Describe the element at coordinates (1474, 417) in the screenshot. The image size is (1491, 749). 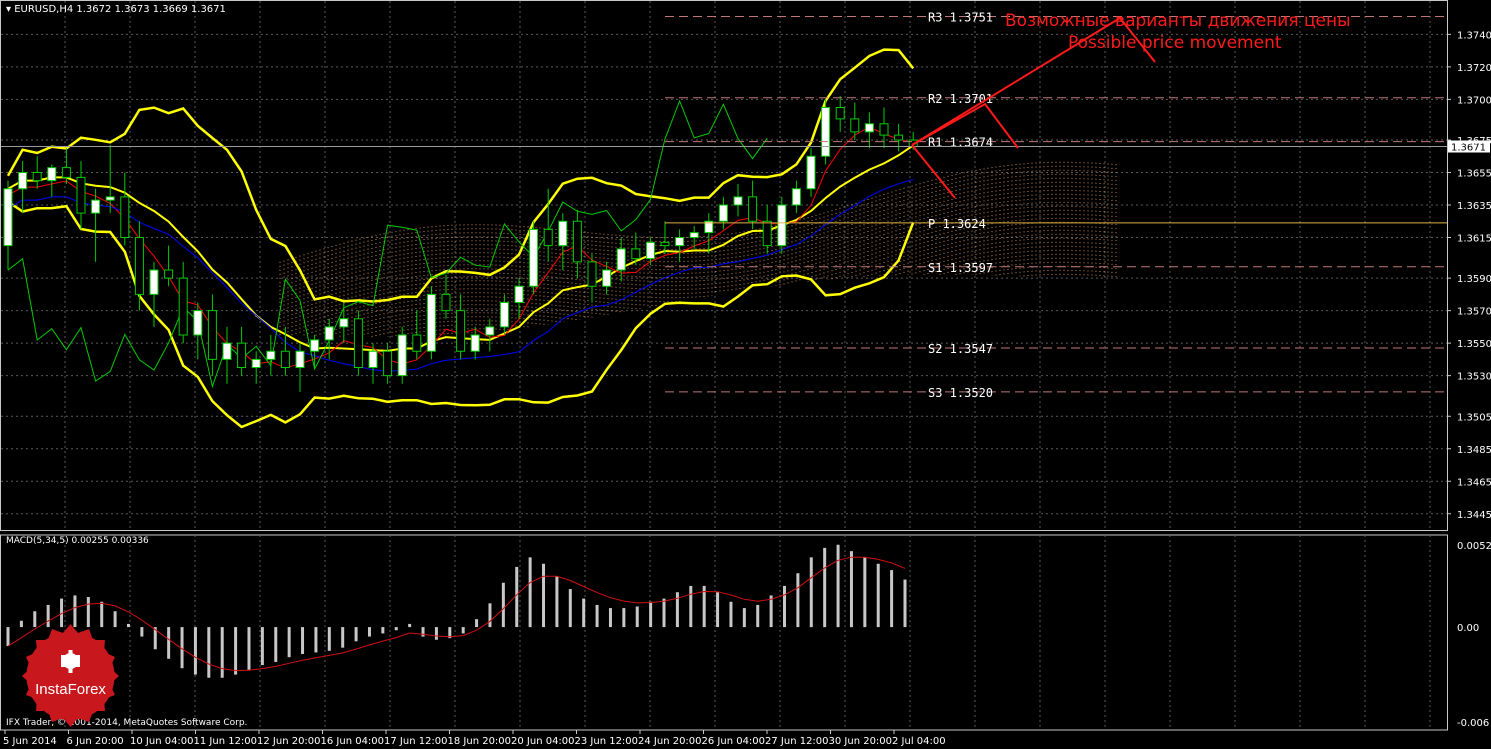
I see `y-tick-label: 1.3505` at that location.